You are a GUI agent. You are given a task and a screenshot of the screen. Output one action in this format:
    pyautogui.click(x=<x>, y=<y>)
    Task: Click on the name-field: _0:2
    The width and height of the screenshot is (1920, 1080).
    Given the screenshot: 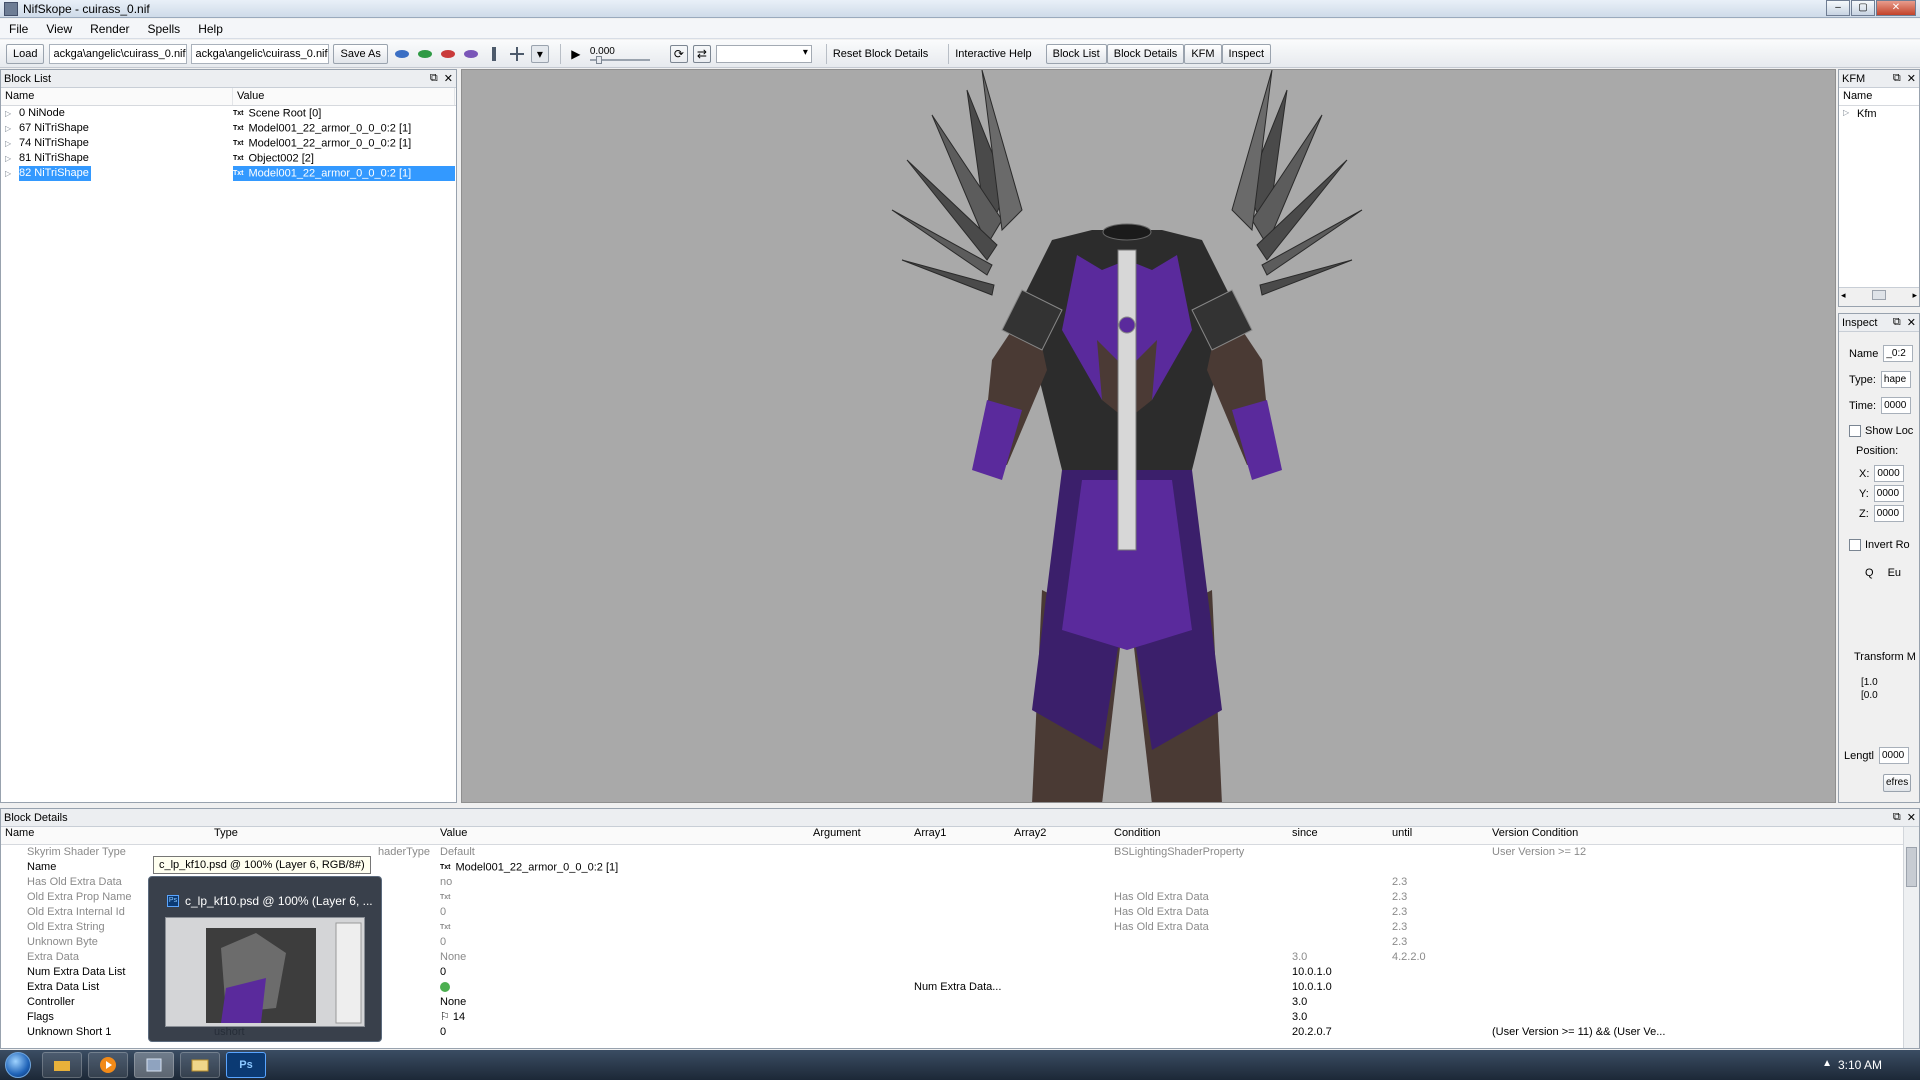 What is the action you would take?
    pyautogui.click(x=1898, y=353)
    